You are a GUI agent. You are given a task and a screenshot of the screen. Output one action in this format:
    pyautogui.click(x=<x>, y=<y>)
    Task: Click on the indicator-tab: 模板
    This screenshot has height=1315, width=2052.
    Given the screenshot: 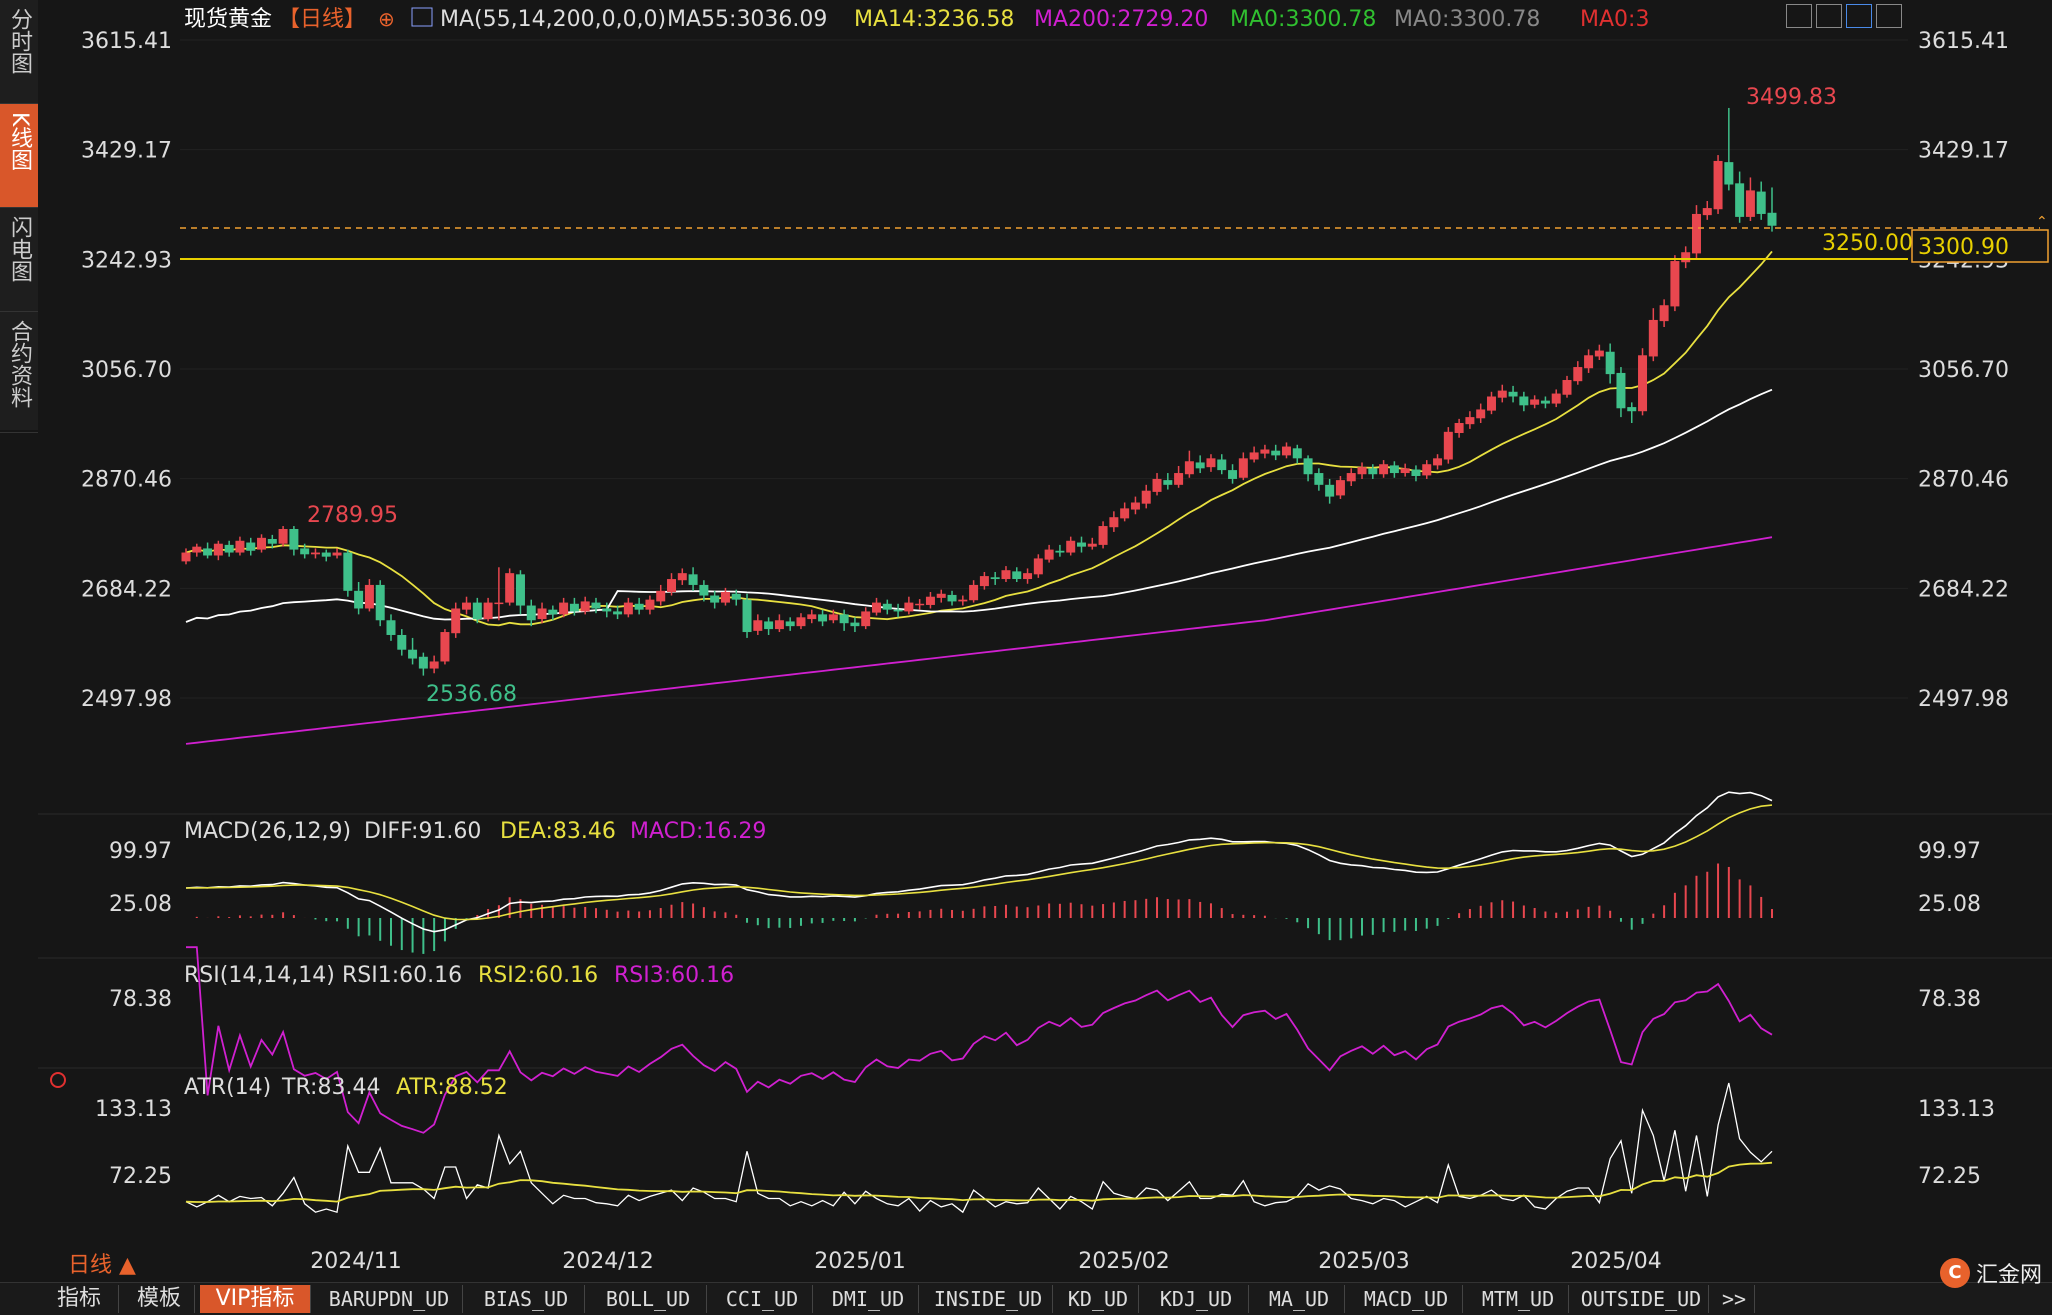 What is the action you would take?
    pyautogui.click(x=159, y=1299)
    